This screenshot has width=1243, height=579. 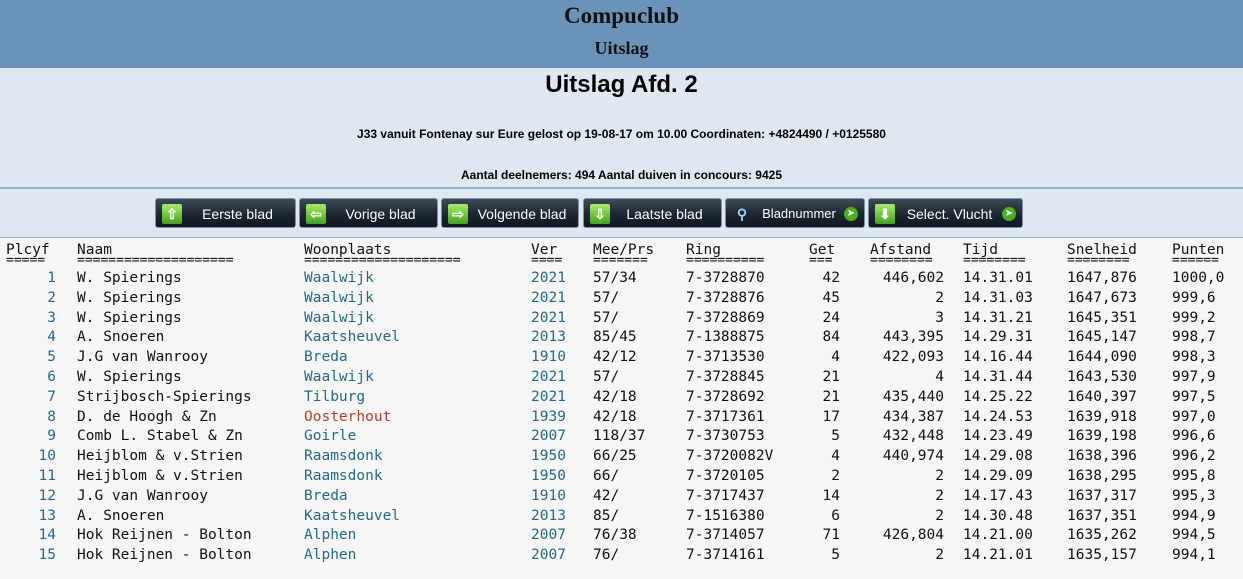 I want to click on cell-ver: 1939, so click(x=548, y=418).